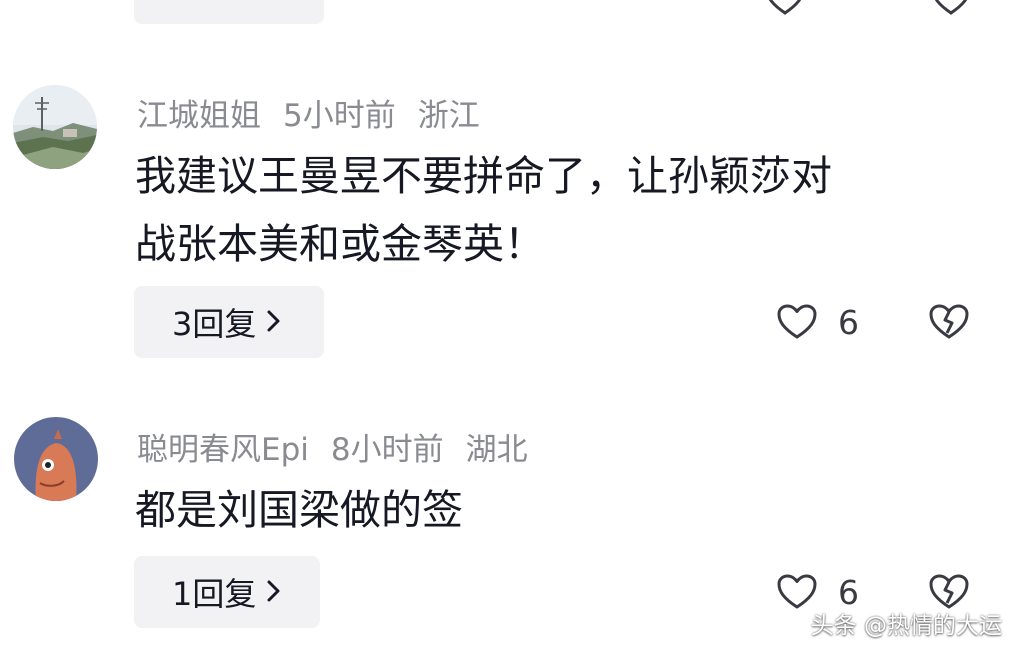 The width and height of the screenshot is (1022, 652). I want to click on comment-text: 都是刘国梁做的签, so click(299, 510).